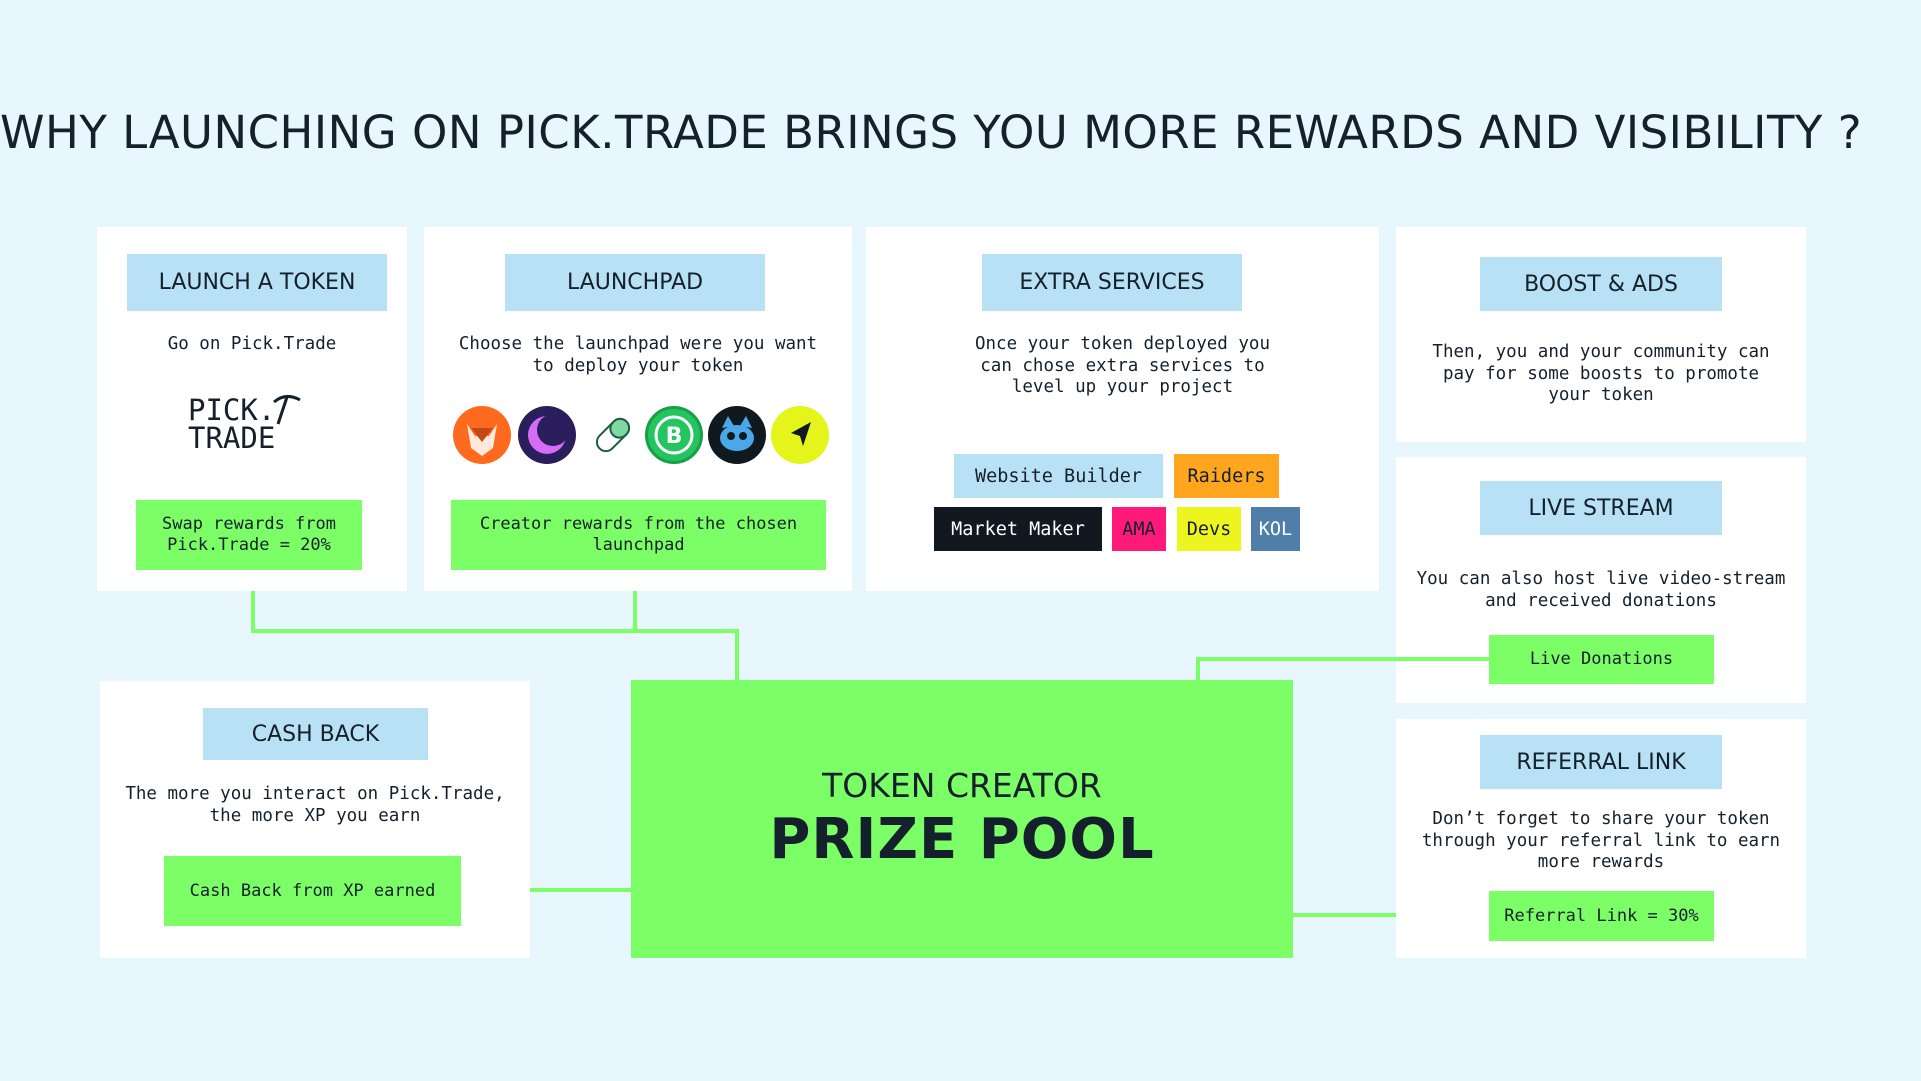 This screenshot has height=1081, width=1921. Describe the element at coordinates (1209, 529) in the screenshot. I see `devs-tag: Devs` at that location.